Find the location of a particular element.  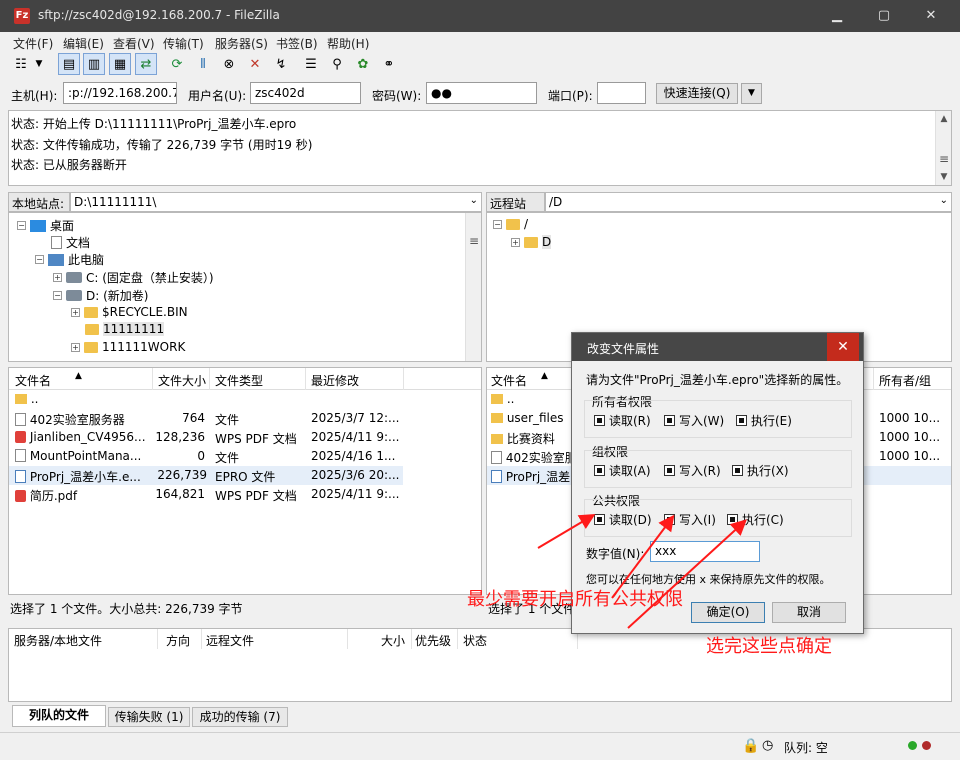

annotation-note-confirm: 选完这些点确定 is located at coordinates (769, 646).